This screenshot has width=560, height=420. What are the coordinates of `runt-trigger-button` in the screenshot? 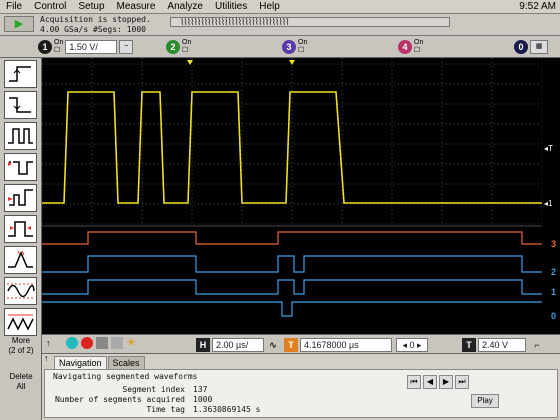 It's located at (20, 198).